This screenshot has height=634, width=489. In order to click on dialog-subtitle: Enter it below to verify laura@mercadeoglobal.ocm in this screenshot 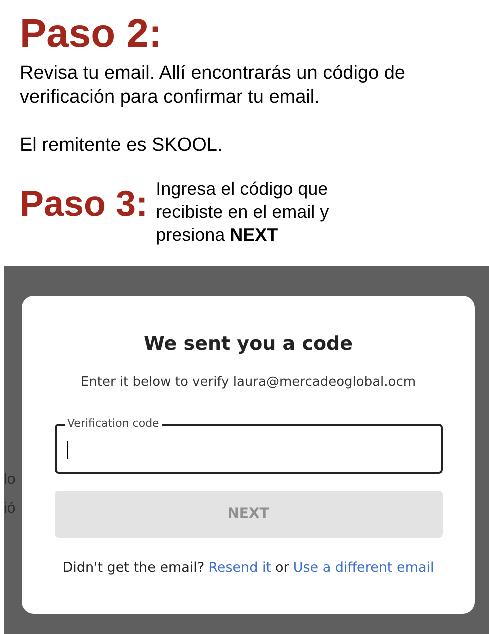, I will do `click(248, 383)`.